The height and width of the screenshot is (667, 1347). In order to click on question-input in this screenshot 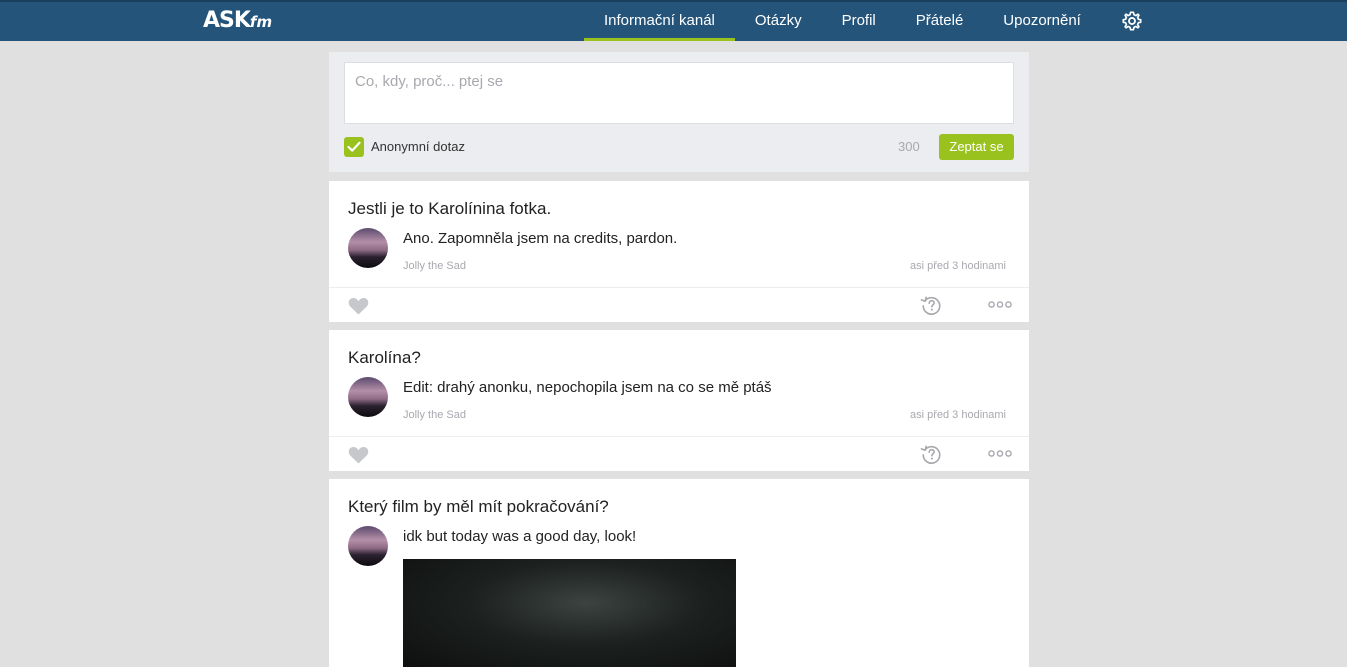, I will do `click(679, 93)`.